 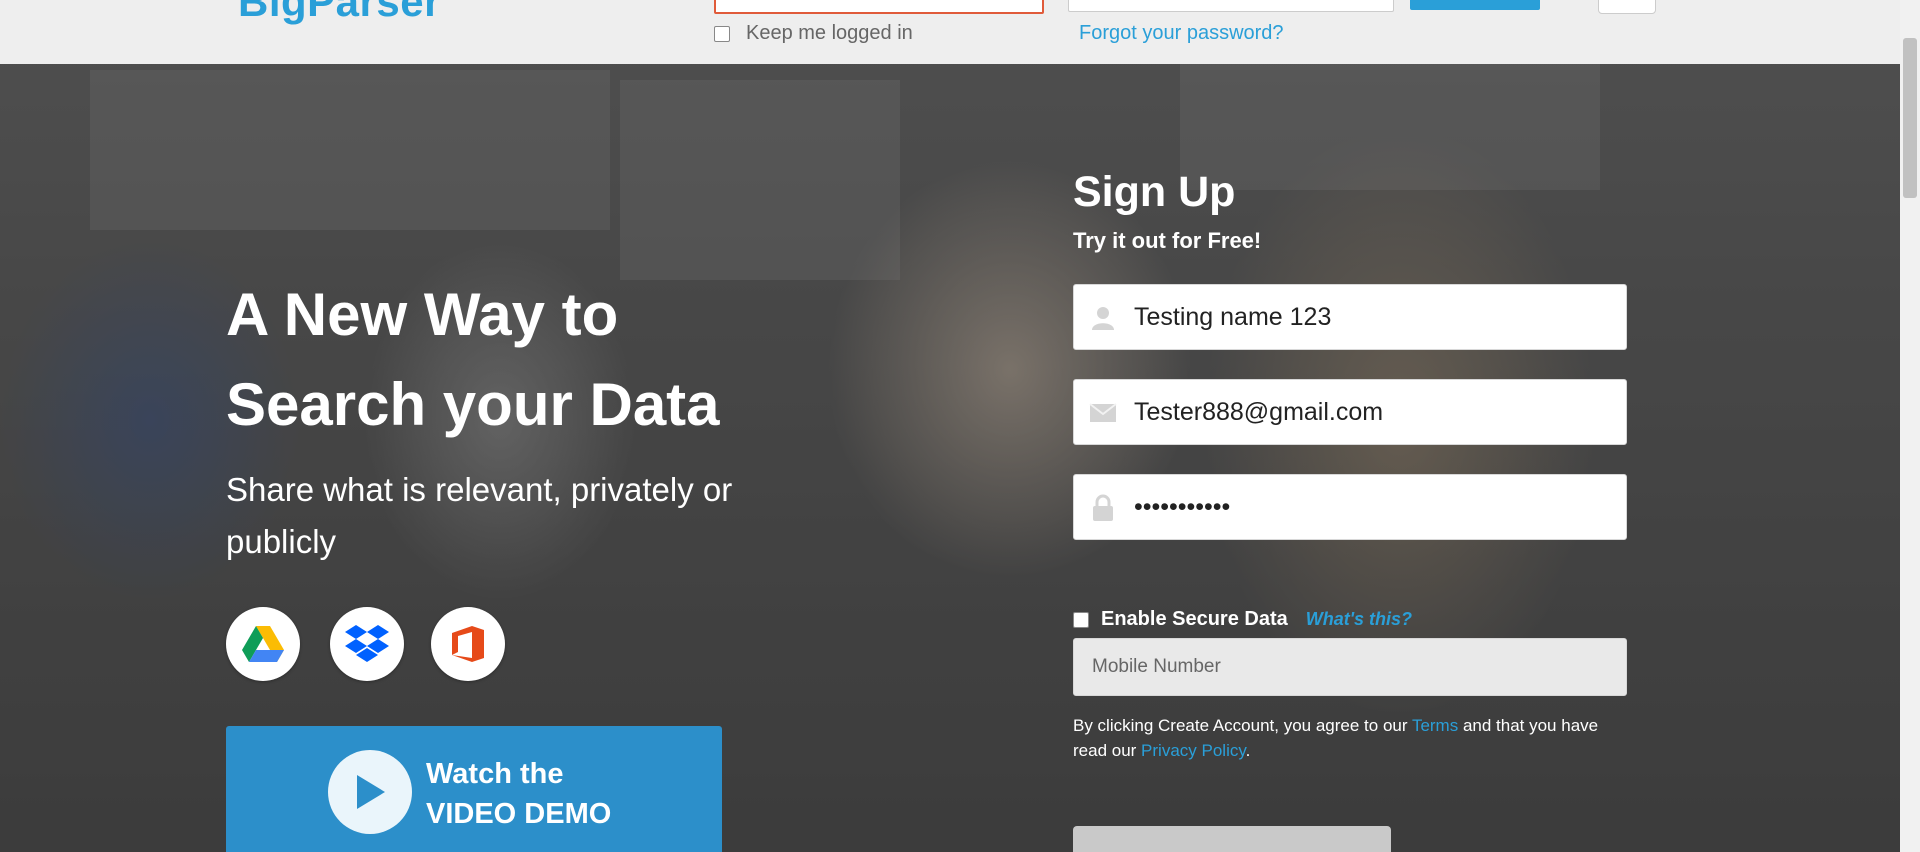 I want to click on enable-secure-data: Enable Secure Data What's this?, so click(x=1242, y=619).